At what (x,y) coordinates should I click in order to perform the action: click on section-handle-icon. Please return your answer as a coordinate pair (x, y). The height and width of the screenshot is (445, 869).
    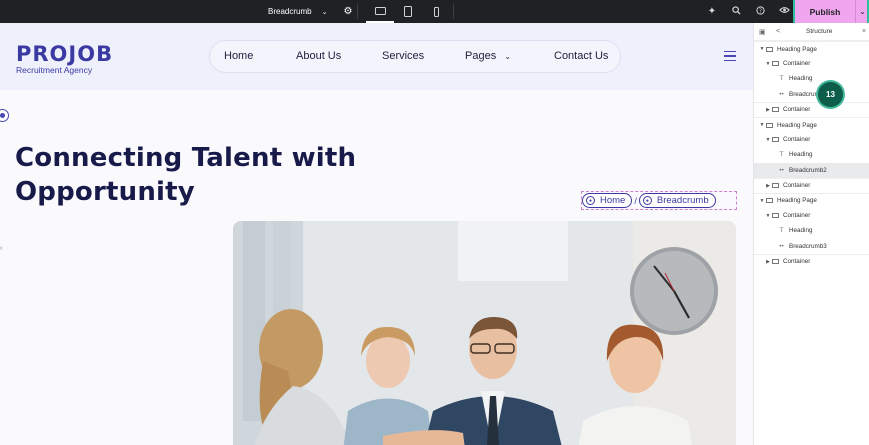
    Looking at the image, I should click on (4, 115).